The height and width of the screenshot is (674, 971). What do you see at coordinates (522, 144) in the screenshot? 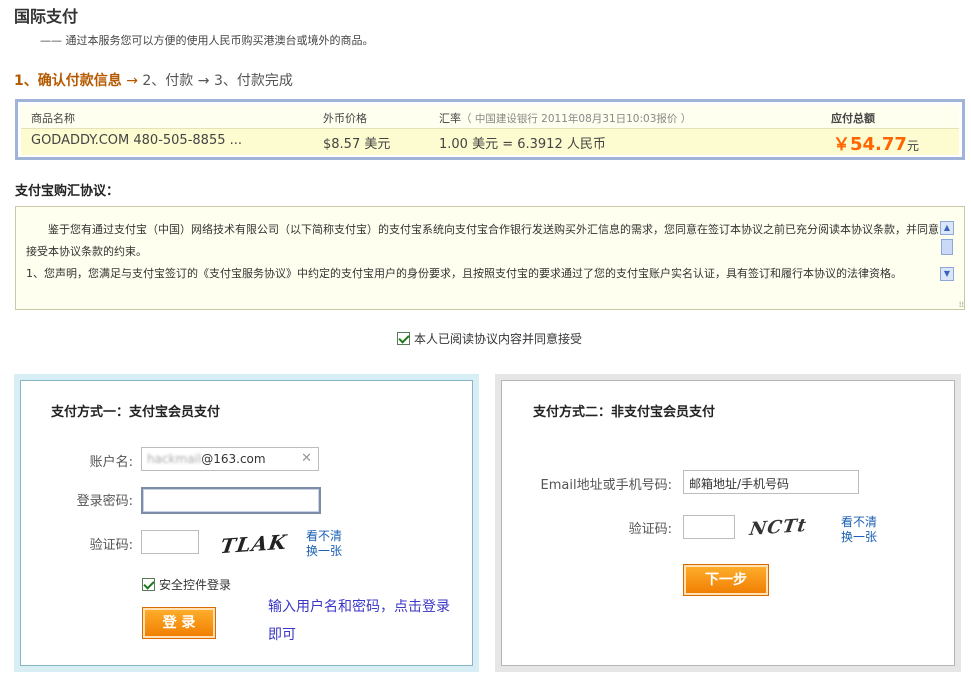
I see `exchange-rate: 1.00 美元 = 6.3912 人民币` at bounding box center [522, 144].